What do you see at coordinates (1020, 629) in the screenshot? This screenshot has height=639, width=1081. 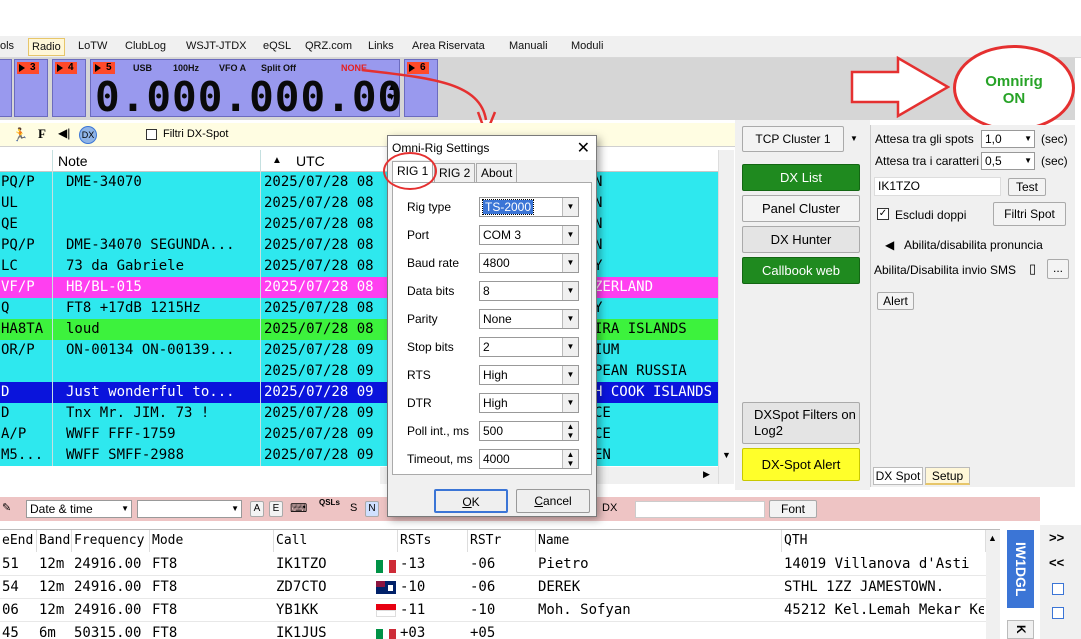 I see `side-tab-partial: K` at bounding box center [1020, 629].